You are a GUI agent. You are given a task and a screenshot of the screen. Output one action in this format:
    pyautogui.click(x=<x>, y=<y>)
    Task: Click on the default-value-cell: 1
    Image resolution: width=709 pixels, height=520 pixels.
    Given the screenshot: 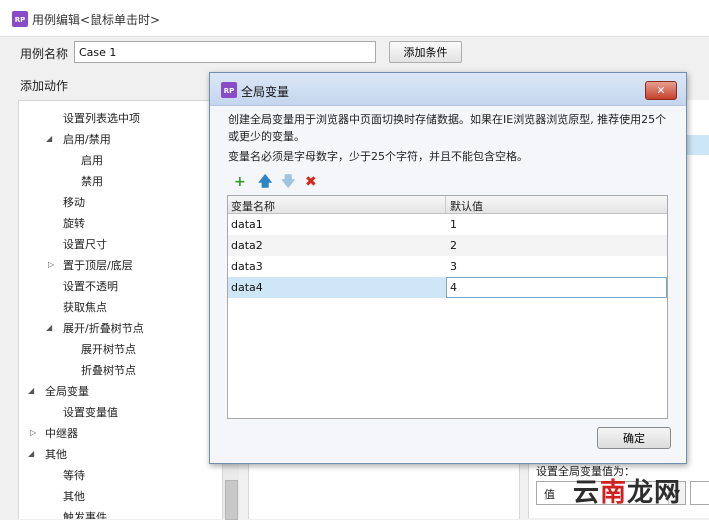 What is the action you would take?
    pyautogui.click(x=453, y=224)
    